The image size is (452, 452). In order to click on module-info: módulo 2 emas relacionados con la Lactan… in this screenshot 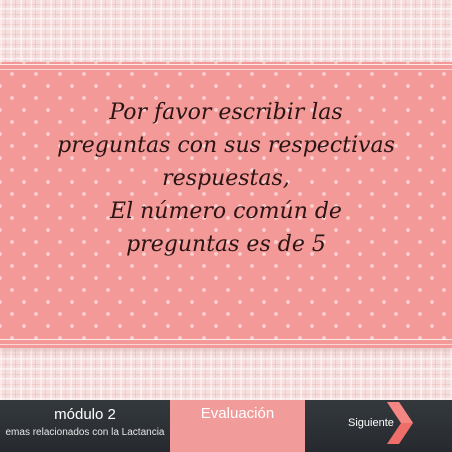, I will do `click(85, 426)`.